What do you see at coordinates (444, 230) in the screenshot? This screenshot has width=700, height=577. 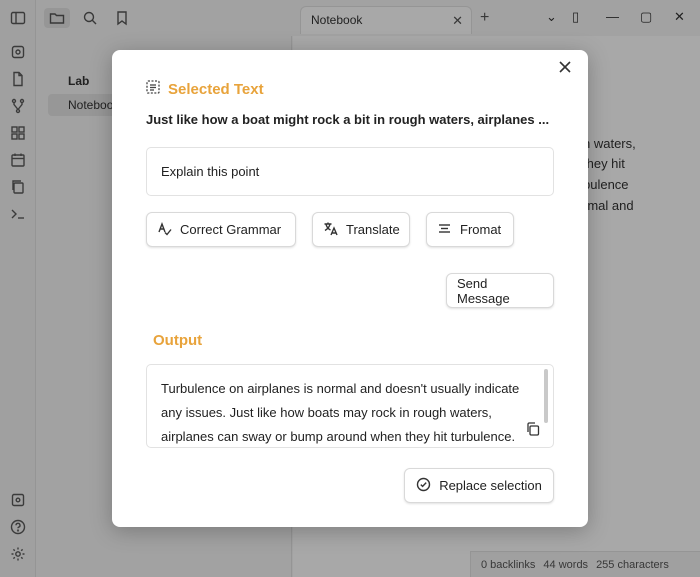 I see `align-lines-icon` at bounding box center [444, 230].